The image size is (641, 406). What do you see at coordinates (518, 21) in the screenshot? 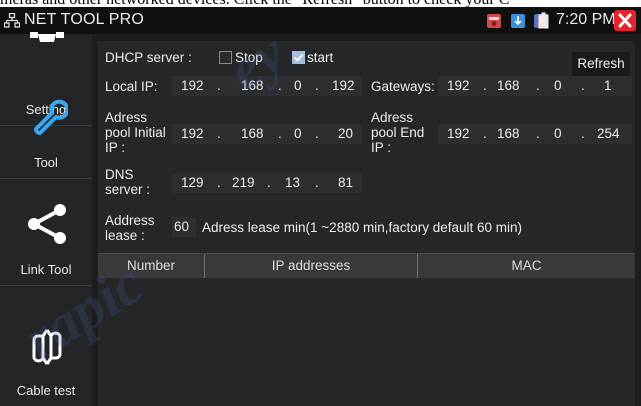
I see `usb-download-icon` at bounding box center [518, 21].